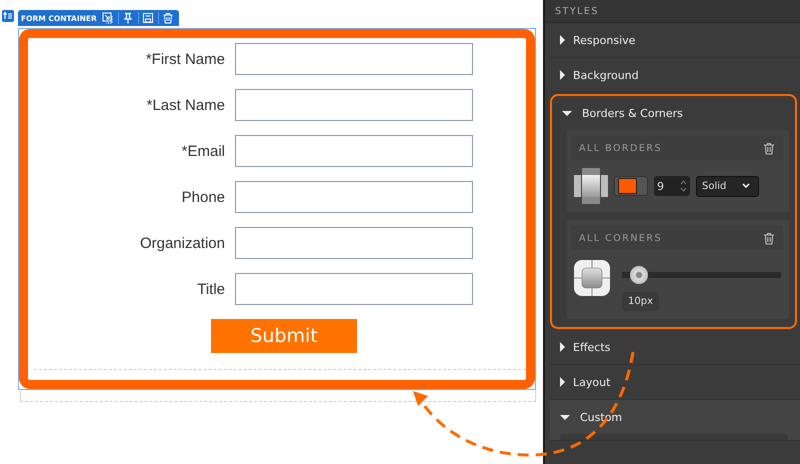  I want to click on outline-icon, so click(8, 16).